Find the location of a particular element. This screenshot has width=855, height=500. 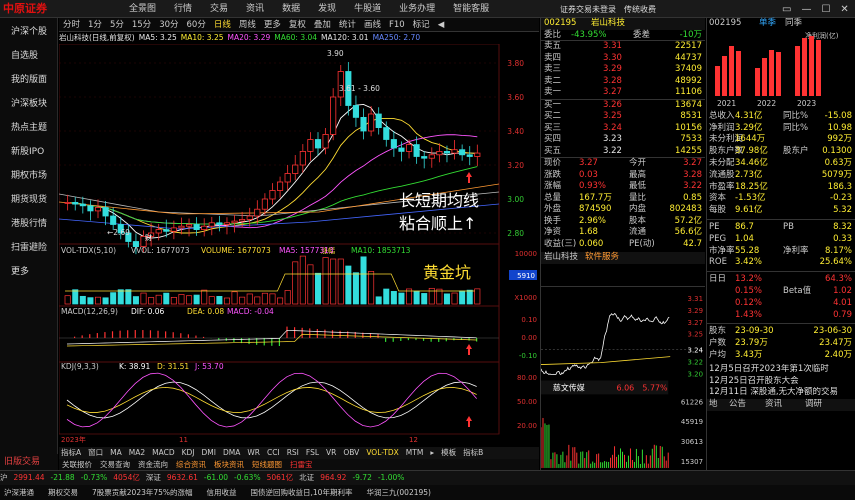

sidebar-item-risk: 扫雷避险 is located at coordinates (28, 248).